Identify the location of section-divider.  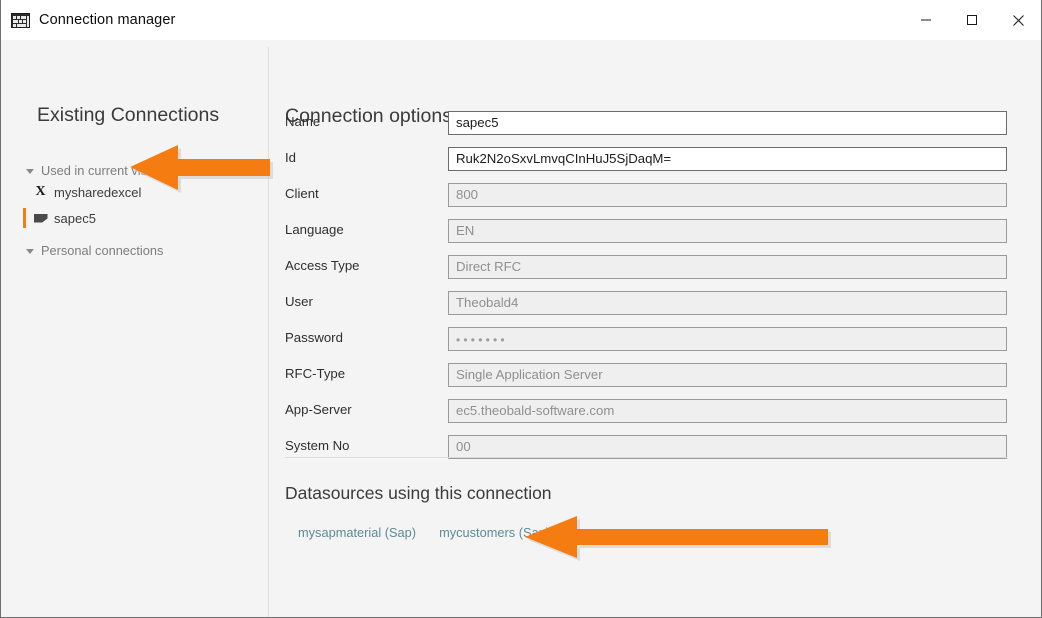
(646, 457).